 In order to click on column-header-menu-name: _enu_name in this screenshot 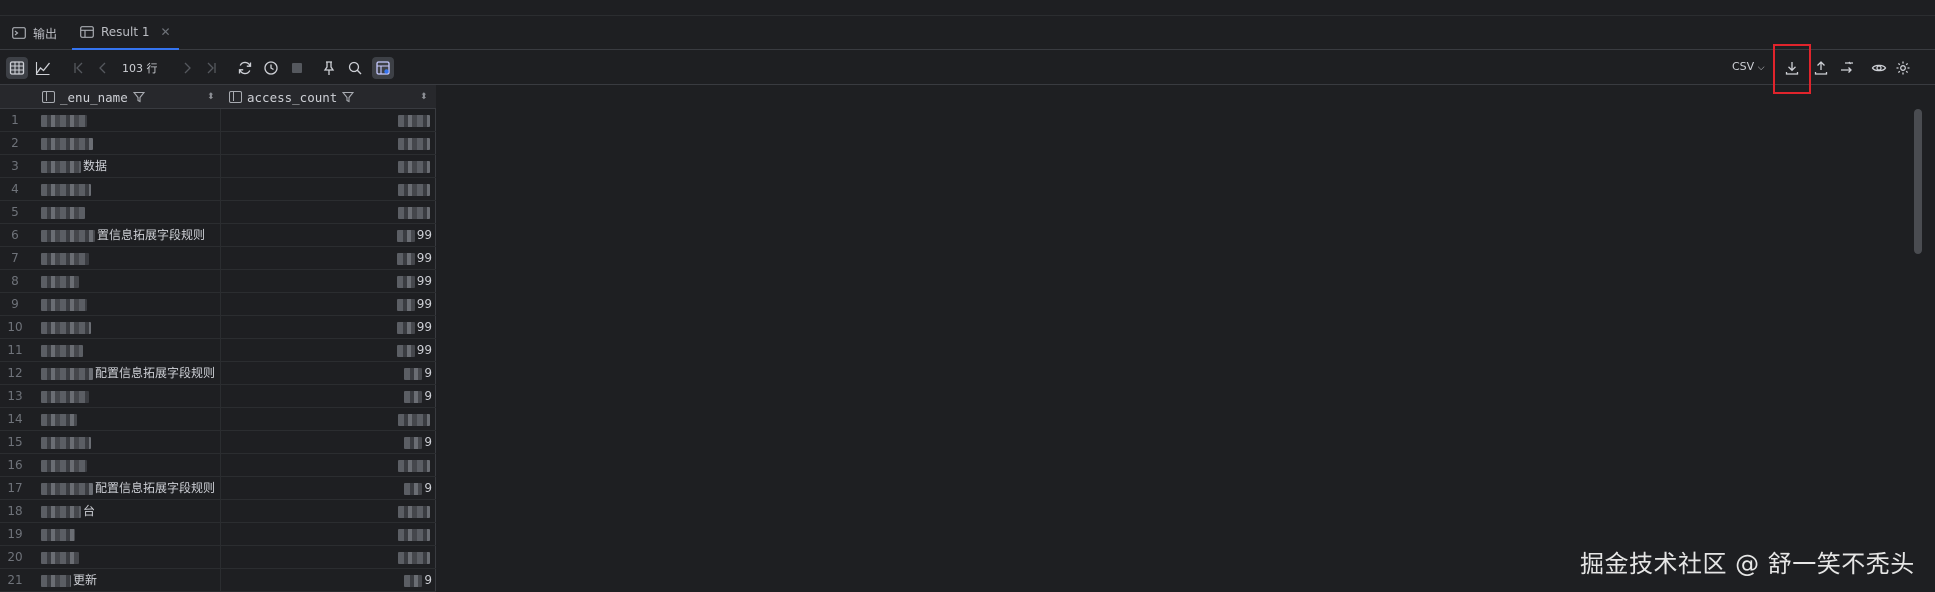, I will do `click(93, 97)`.